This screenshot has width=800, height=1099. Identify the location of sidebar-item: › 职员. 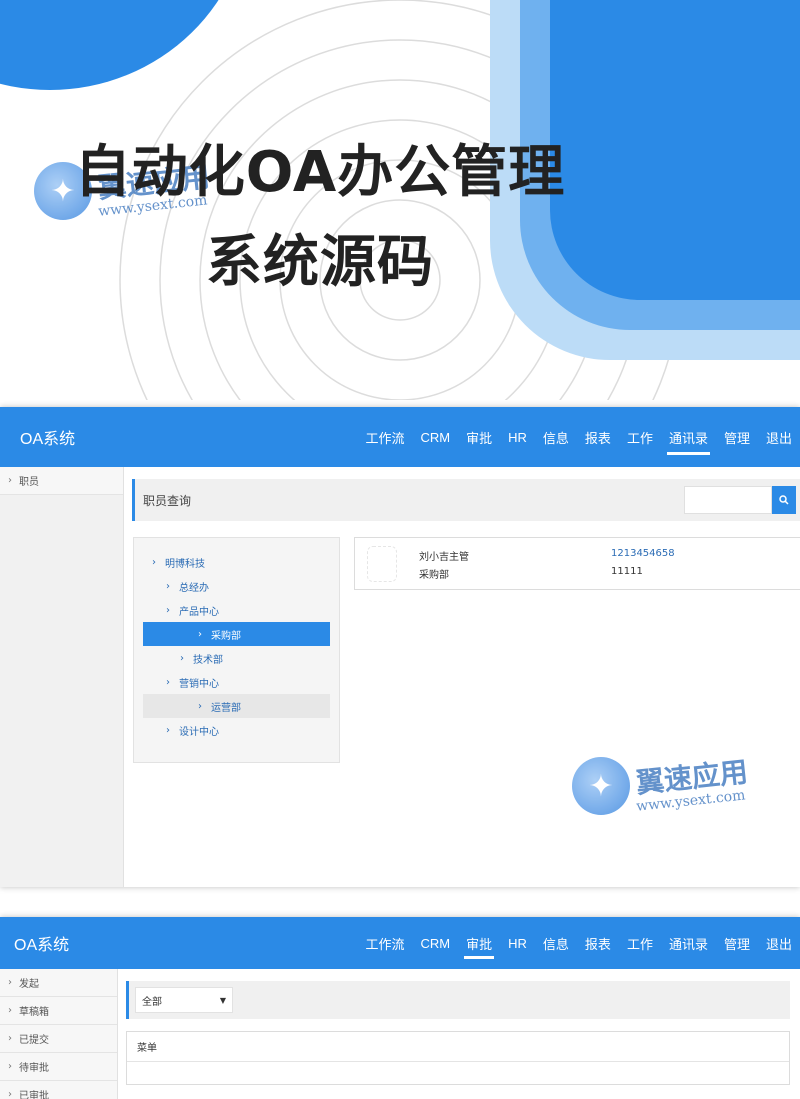
(61, 481).